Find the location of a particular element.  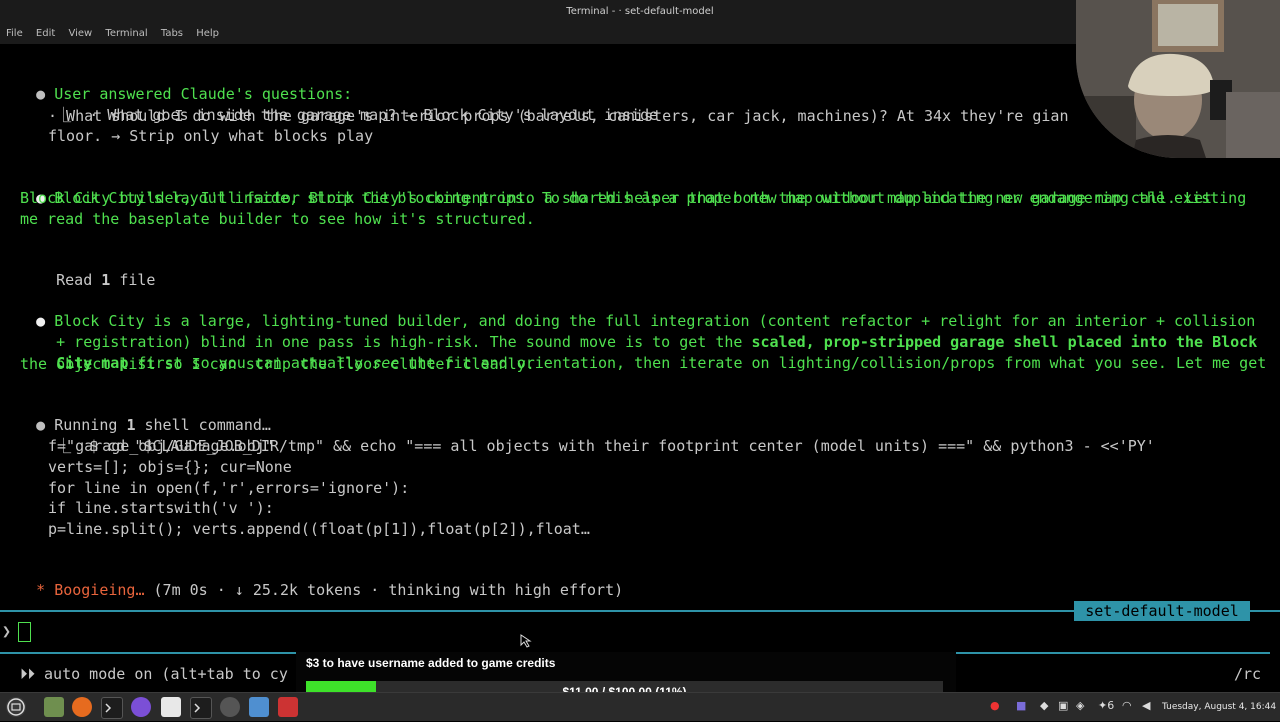

input-cursor is located at coordinates (24, 632).